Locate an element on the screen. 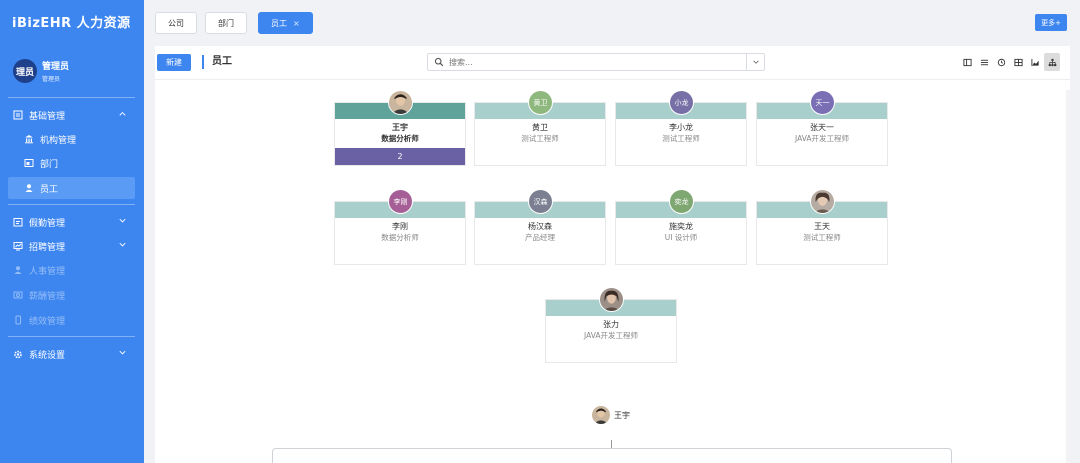 The image size is (1080, 463). avatar: 黄卫 is located at coordinates (540, 102).